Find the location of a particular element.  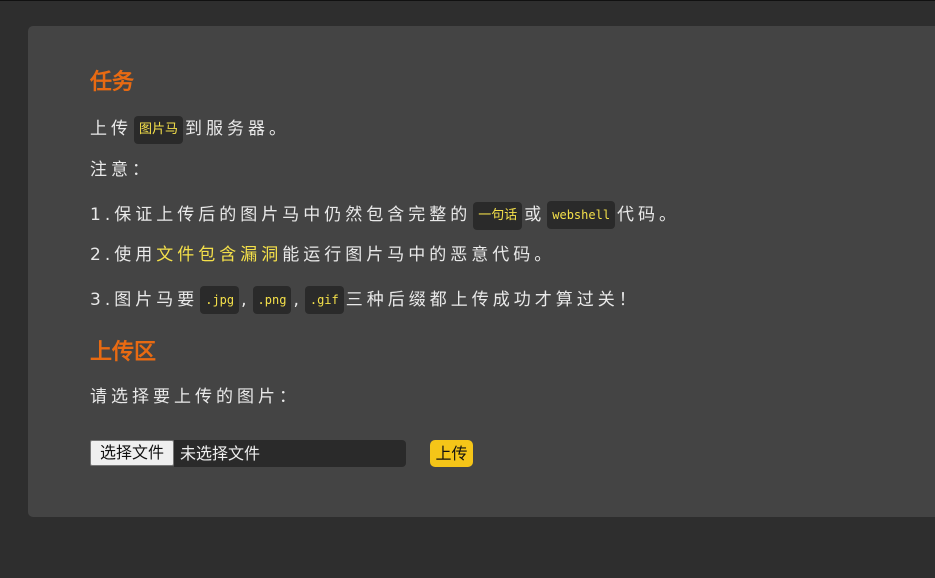

item2-highlight: 文件包含漏洞 is located at coordinates (219, 255).